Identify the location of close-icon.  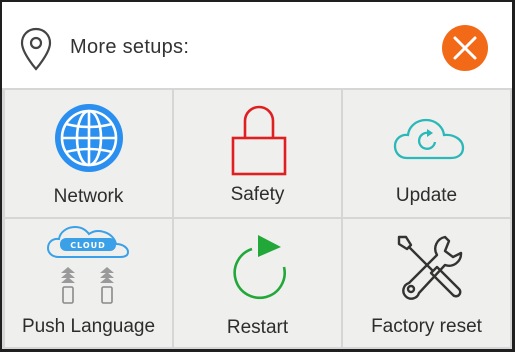
(465, 48).